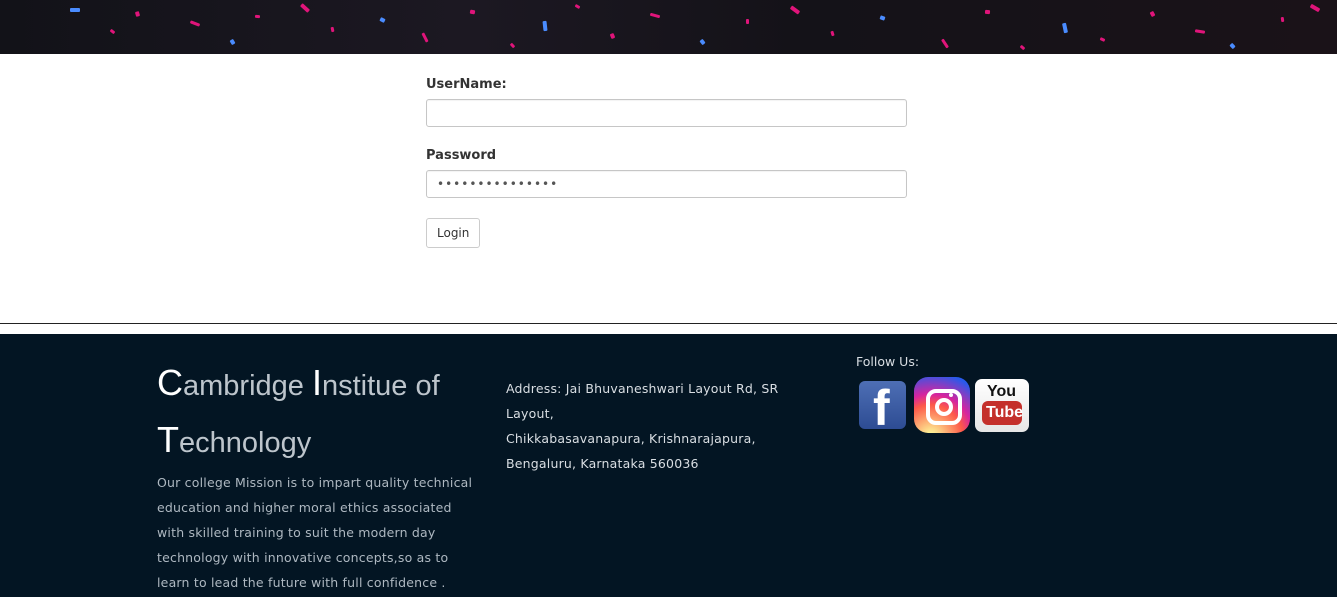  What do you see at coordinates (298, 411) in the screenshot?
I see `college-name: Cambridge Institue of Technology` at bounding box center [298, 411].